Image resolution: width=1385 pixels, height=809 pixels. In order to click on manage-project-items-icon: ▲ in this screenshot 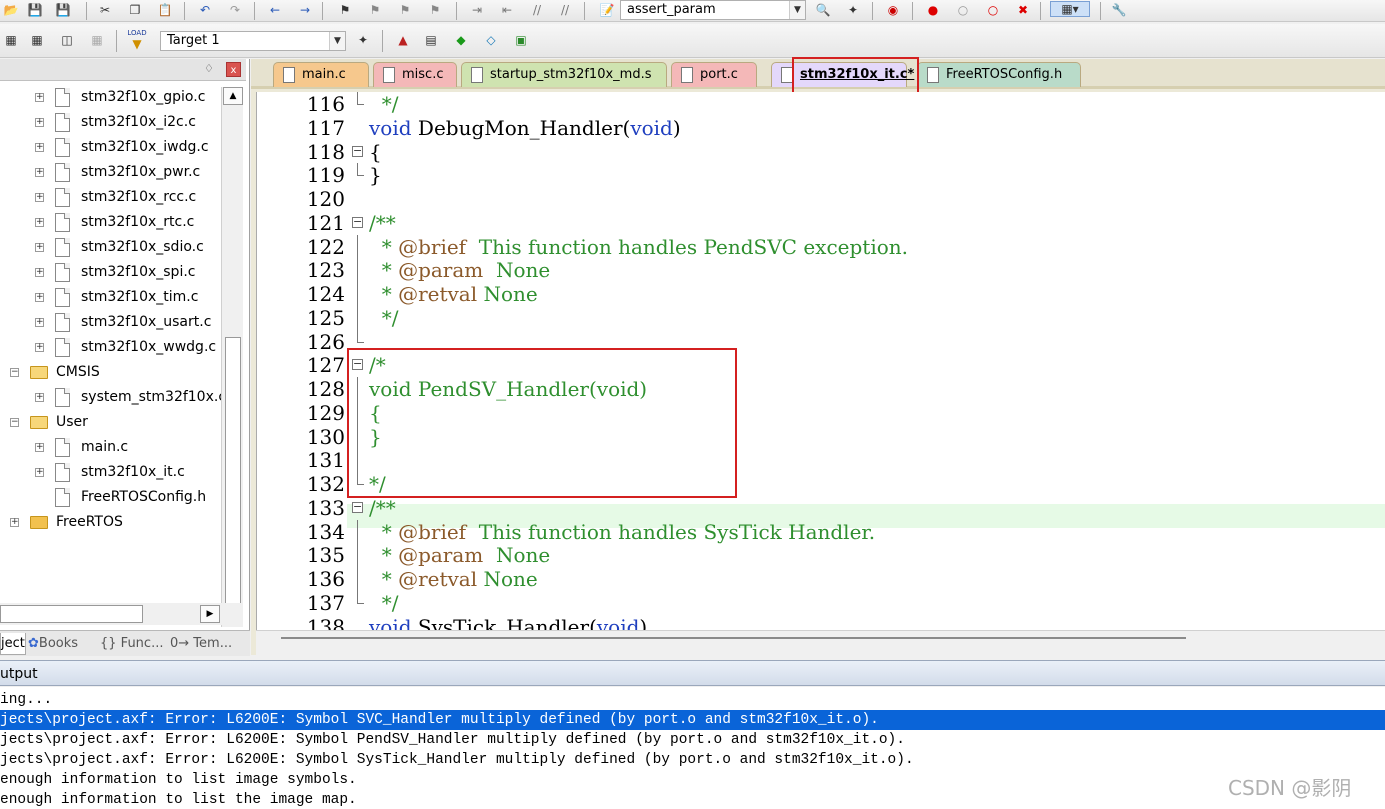, I will do `click(403, 40)`.